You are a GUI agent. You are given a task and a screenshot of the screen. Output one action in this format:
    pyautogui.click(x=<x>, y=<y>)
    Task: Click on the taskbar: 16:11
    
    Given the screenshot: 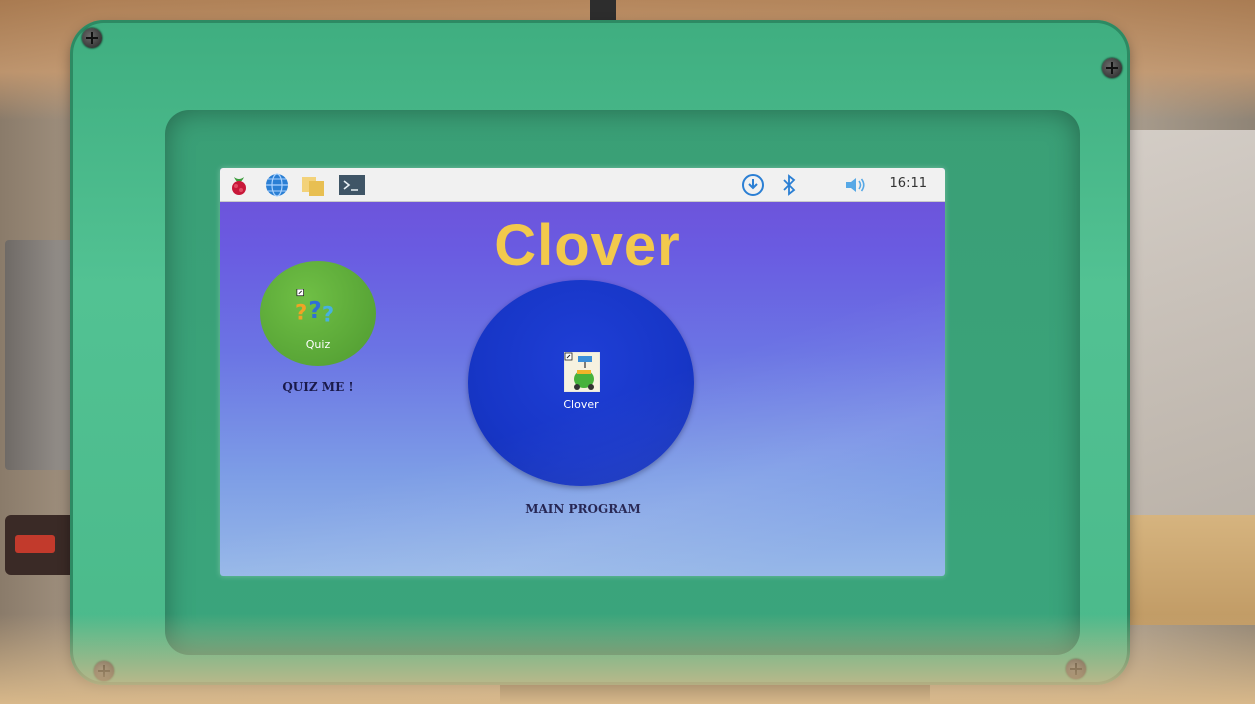 What is the action you would take?
    pyautogui.click(x=582, y=185)
    